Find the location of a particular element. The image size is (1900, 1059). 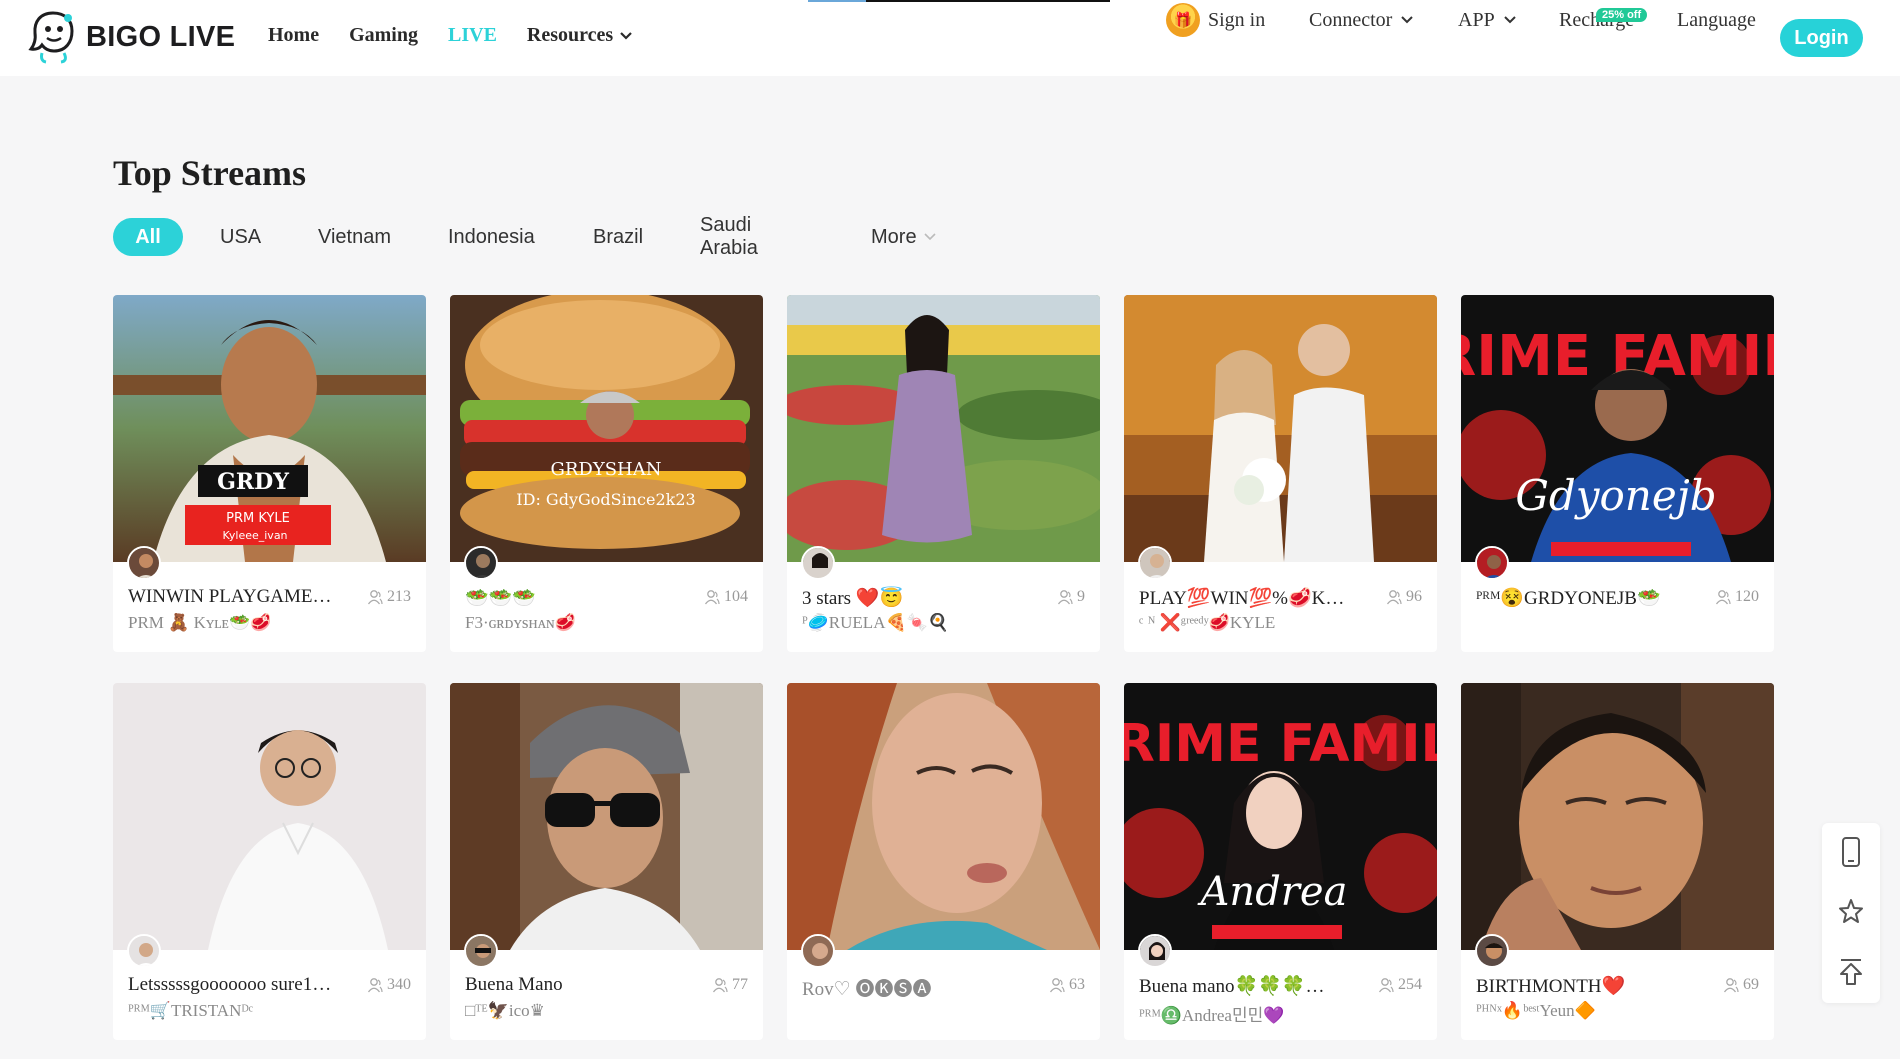

thumbnail-overlay-name: GRDYSHAN is located at coordinates (605, 469).